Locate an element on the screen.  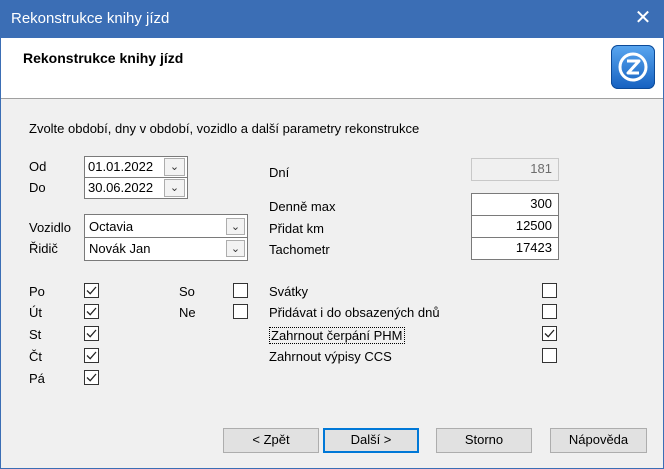
close-icon: ✕ is located at coordinates (643, 18).